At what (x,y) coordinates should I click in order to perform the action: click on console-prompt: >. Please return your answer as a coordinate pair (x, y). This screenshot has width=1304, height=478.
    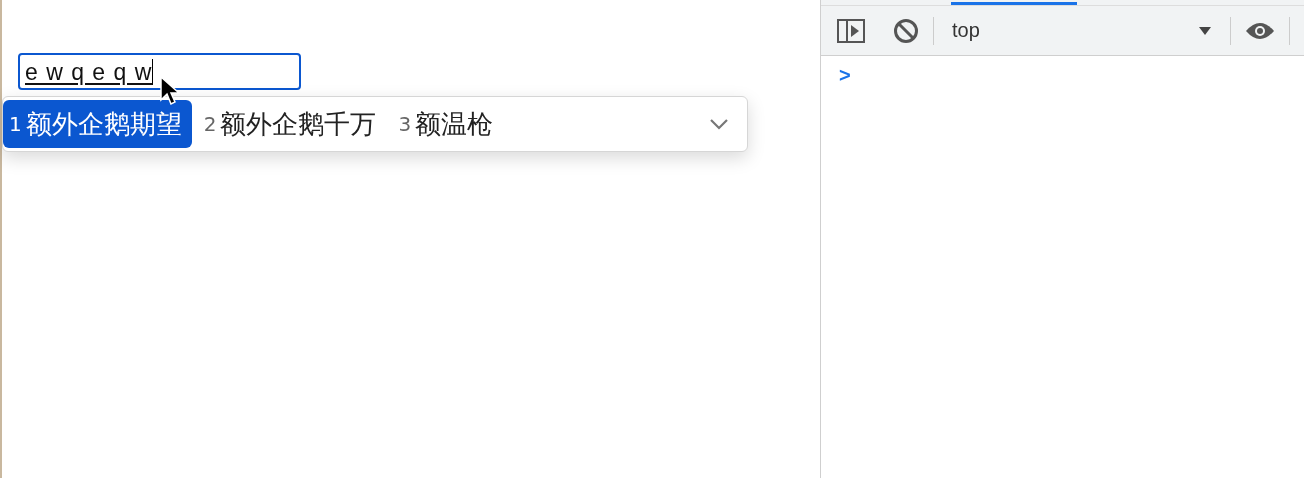
    Looking at the image, I should click on (1071, 75).